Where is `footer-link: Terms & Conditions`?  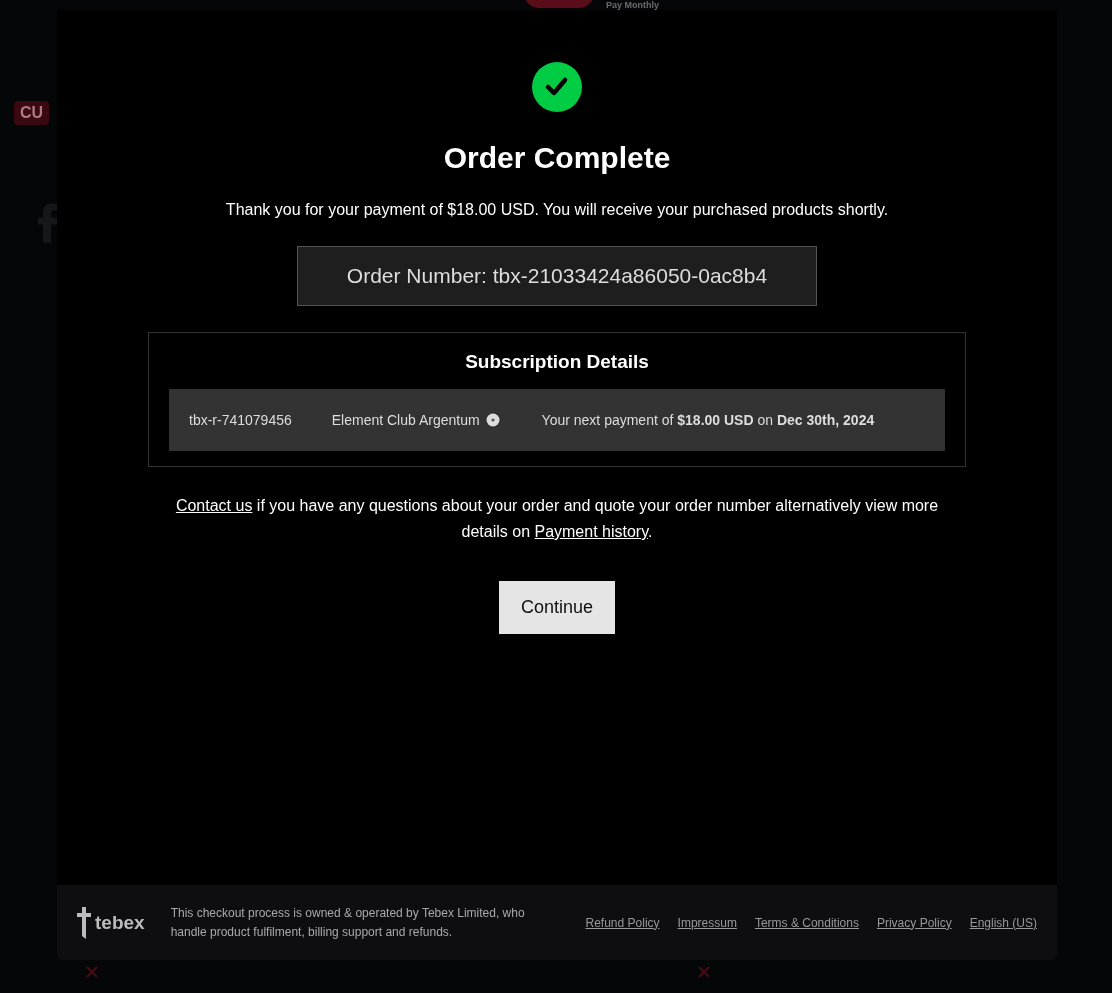
footer-link: Terms & Conditions is located at coordinates (806, 922).